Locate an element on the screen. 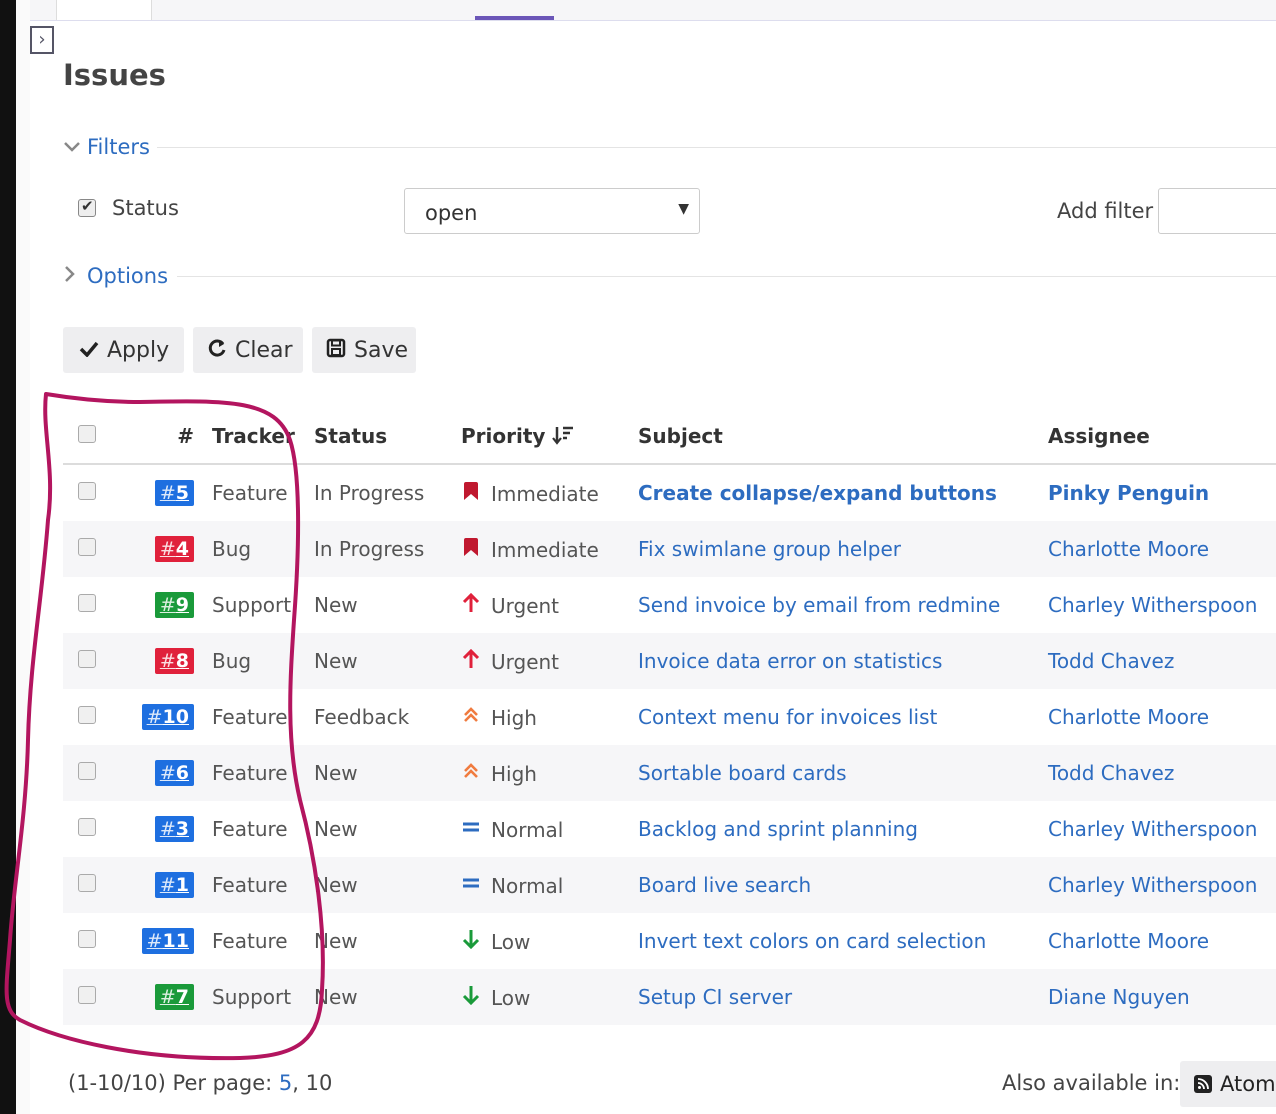 Image resolution: width=1276 pixels, height=1114 pixels. filters-fieldset: Filters is located at coordinates (669, 147).